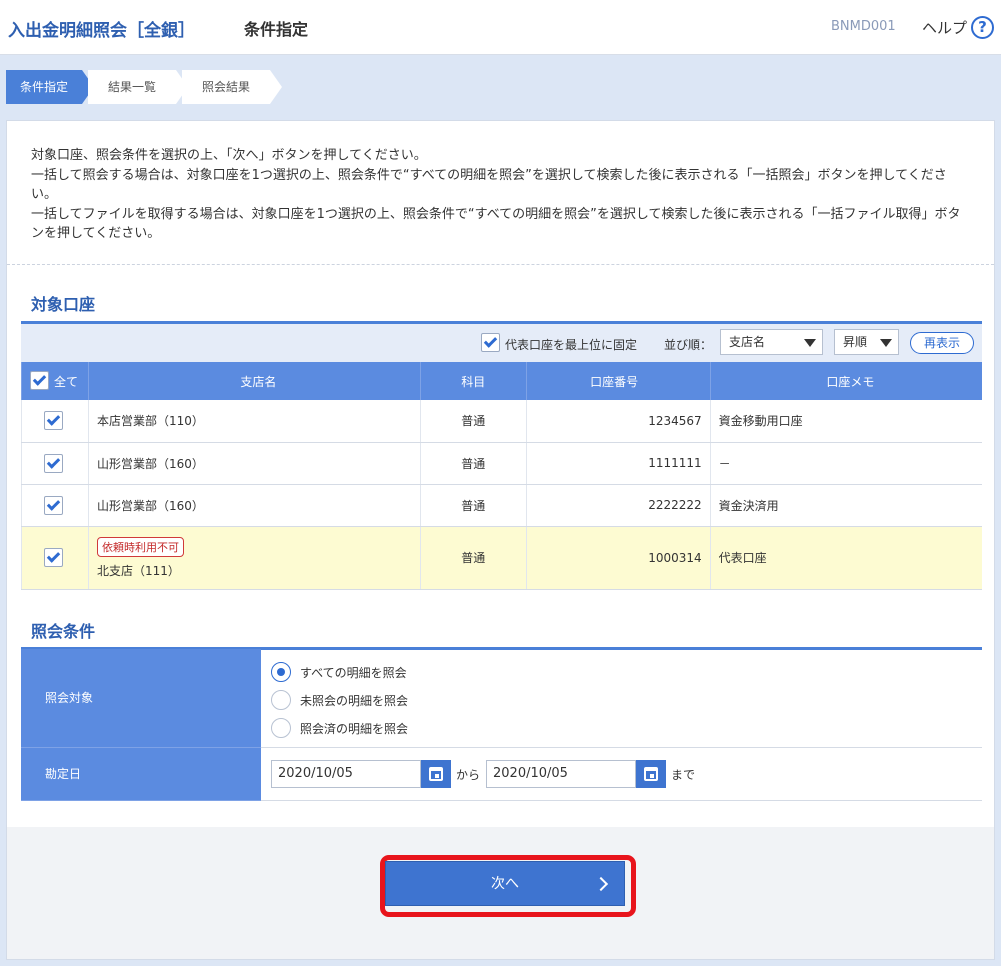 The width and height of the screenshot is (1001, 966). I want to click on memo-cell: 資金移動用口座, so click(845, 421).